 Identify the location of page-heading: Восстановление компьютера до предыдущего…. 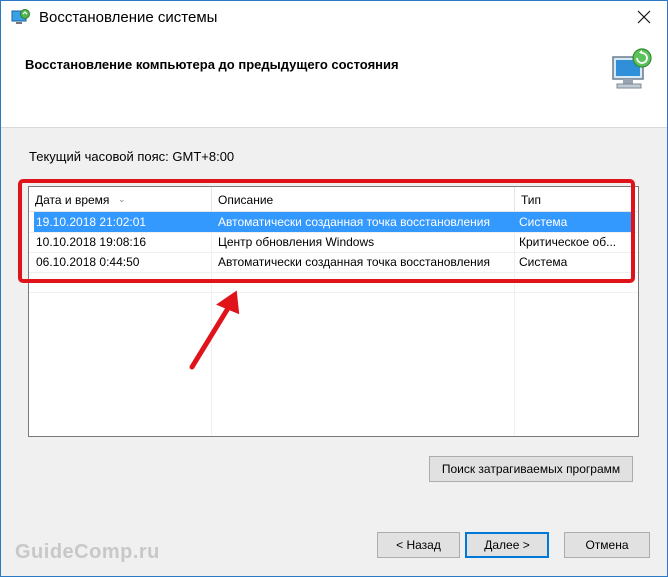
(212, 64).